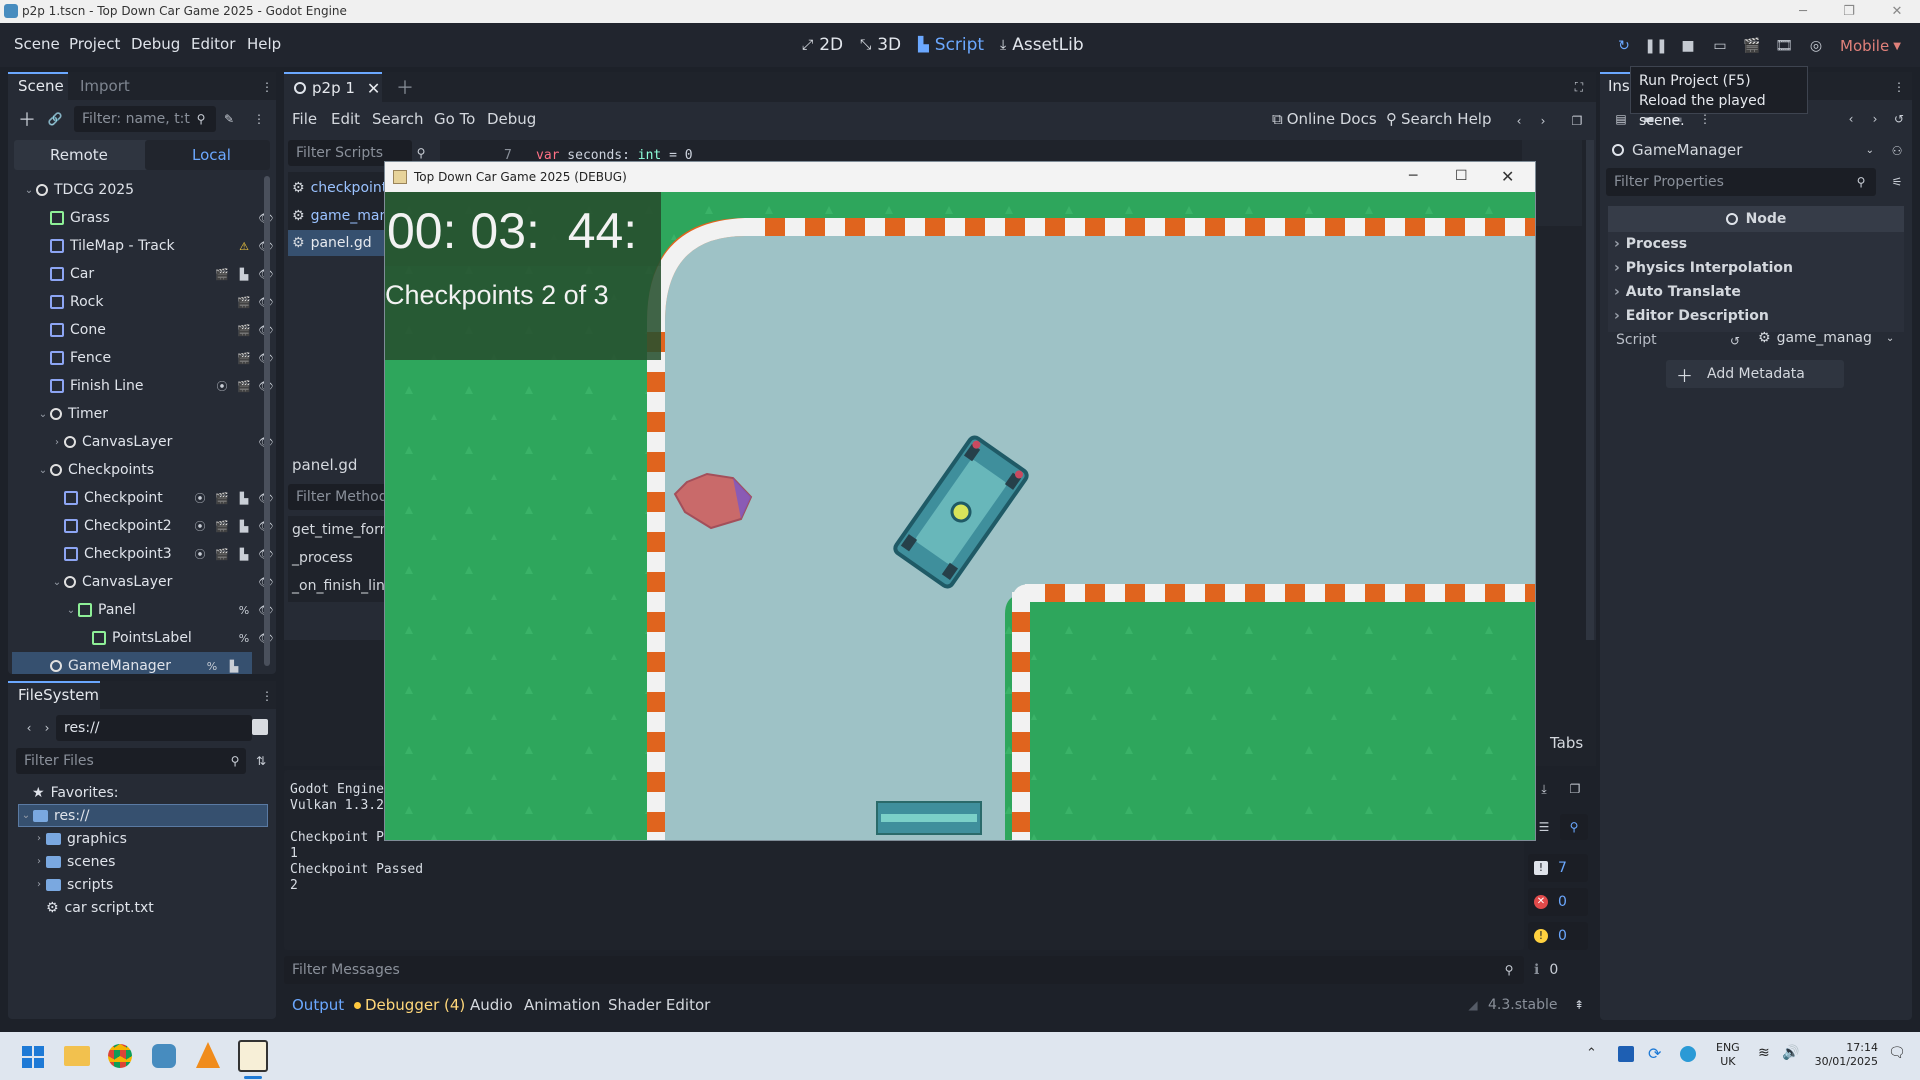  I want to click on filesystem-item: › scripts, so click(143, 884).